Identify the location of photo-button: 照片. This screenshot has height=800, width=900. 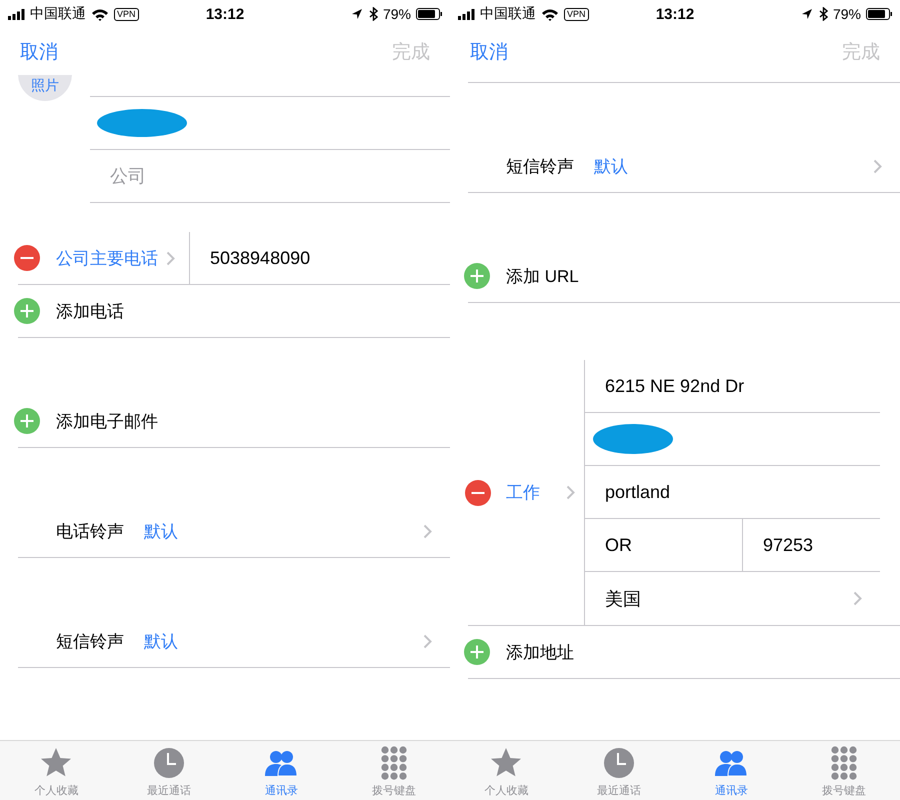
(45, 88).